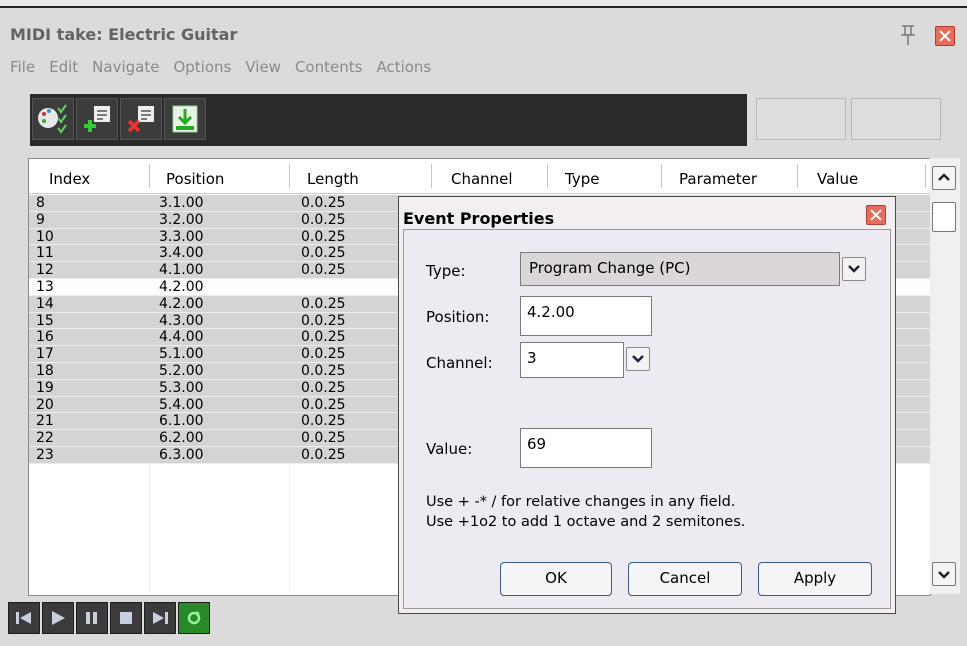  I want to click on col-type: Type, so click(582, 179).